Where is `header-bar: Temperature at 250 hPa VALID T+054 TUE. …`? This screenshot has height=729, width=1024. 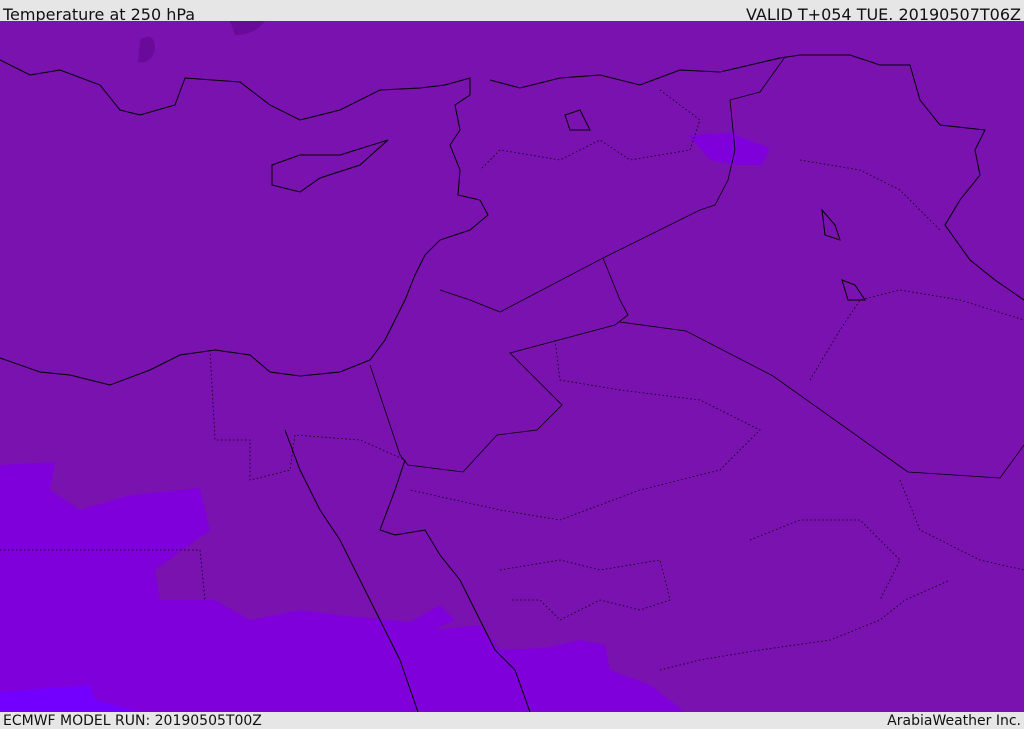
header-bar: Temperature at 250 hPa VALID T+054 TUE. … is located at coordinates (512, 12).